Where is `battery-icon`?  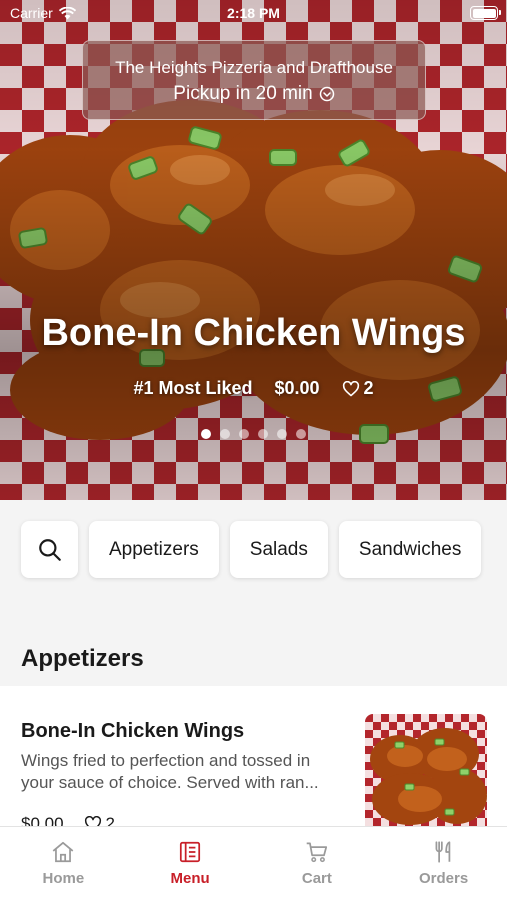 battery-icon is located at coordinates (485, 13).